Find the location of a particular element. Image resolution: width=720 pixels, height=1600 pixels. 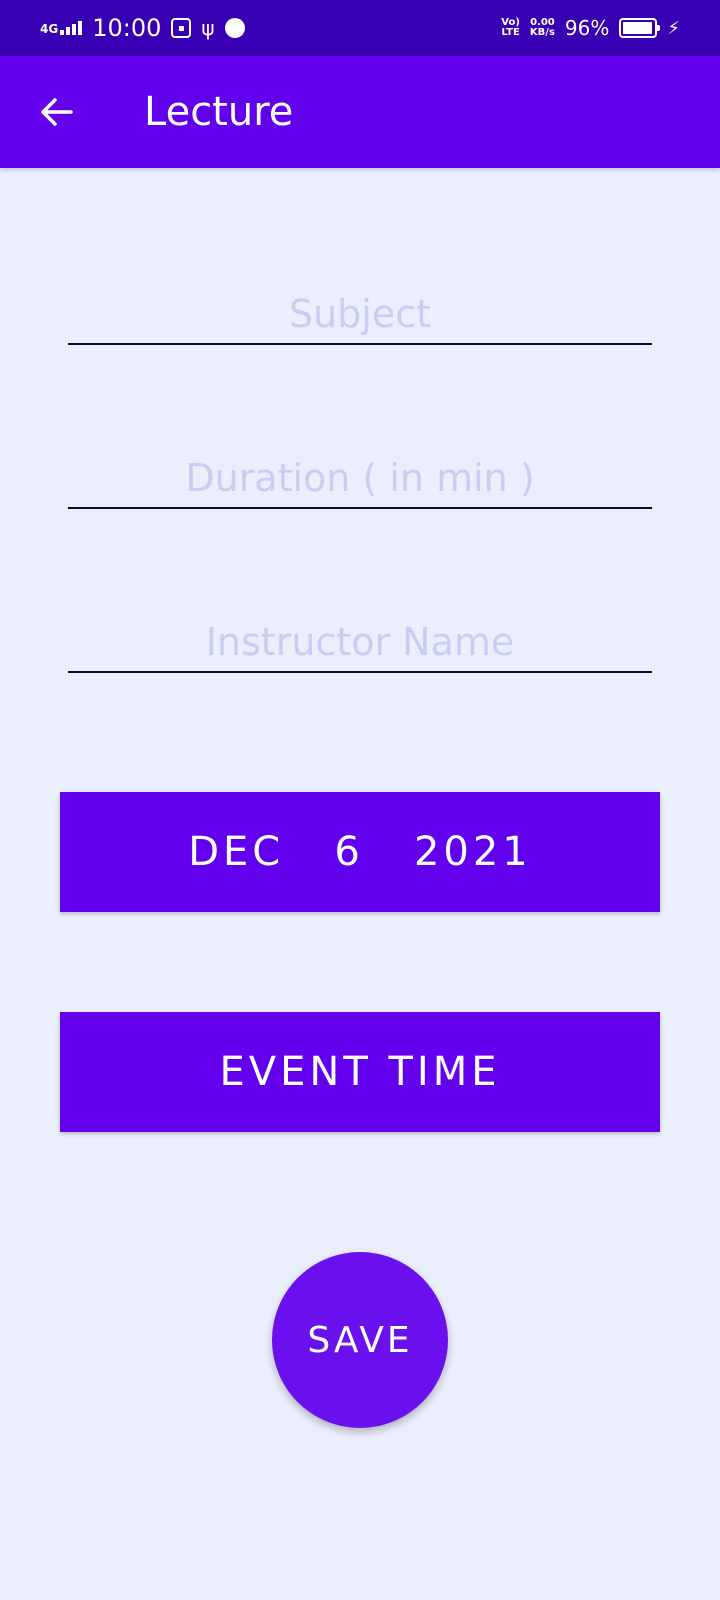

usb-icon: ψ is located at coordinates (208, 28).